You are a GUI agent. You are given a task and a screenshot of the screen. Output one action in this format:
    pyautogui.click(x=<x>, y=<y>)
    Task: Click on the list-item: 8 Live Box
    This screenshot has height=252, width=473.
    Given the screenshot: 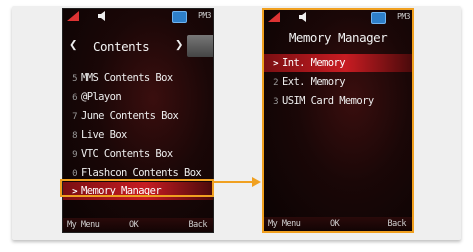 What is the action you would take?
    pyautogui.click(x=138, y=135)
    